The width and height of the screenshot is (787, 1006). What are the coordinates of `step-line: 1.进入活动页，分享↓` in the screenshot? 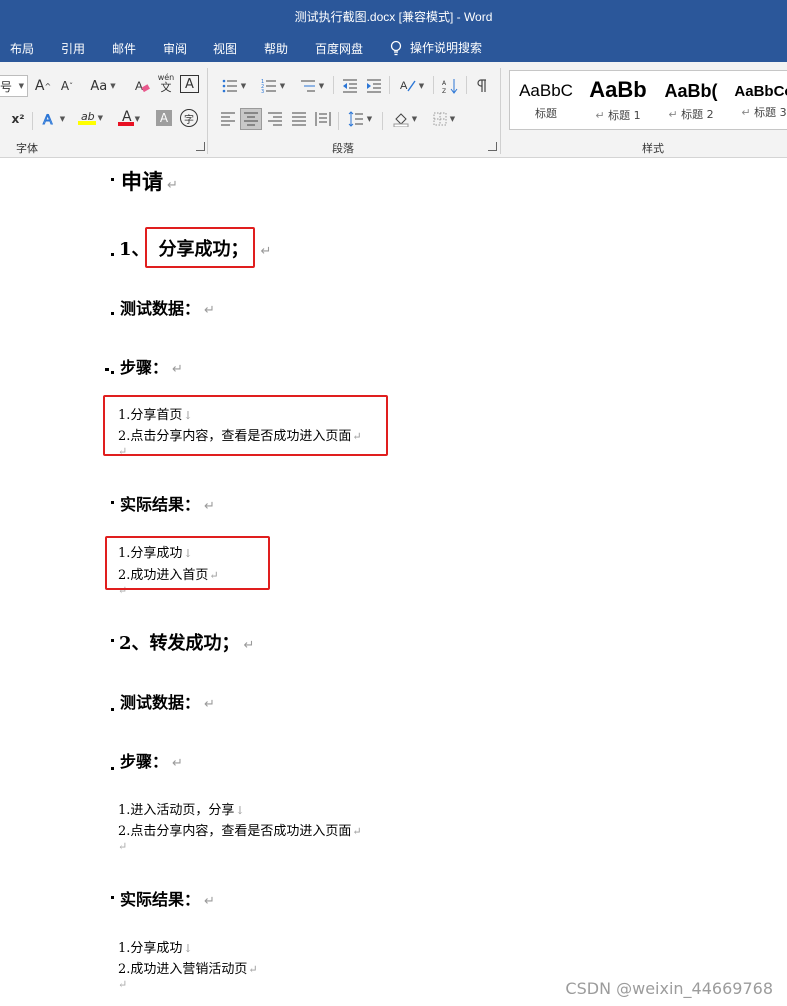 It's located at (181, 810).